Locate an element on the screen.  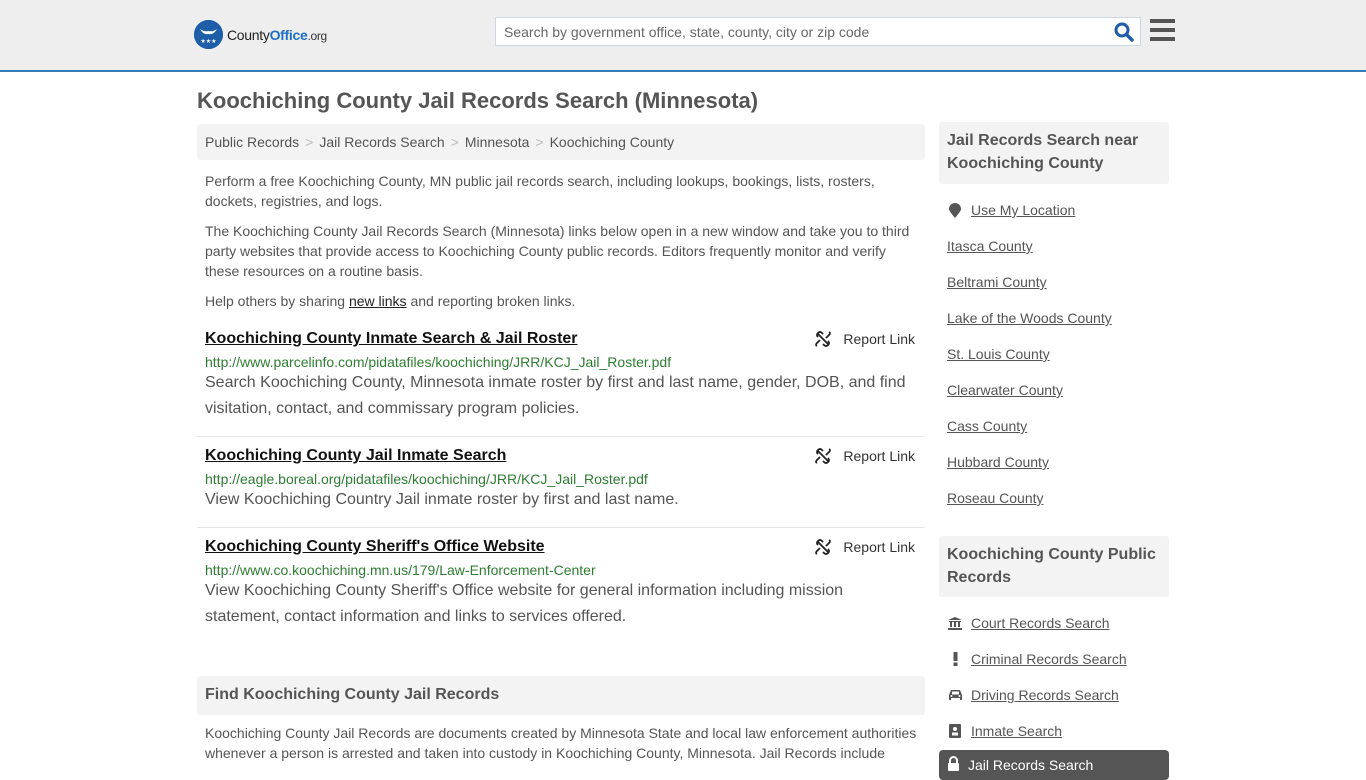
nearby-county-link: Lake of the Woods County is located at coordinates (1029, 318).